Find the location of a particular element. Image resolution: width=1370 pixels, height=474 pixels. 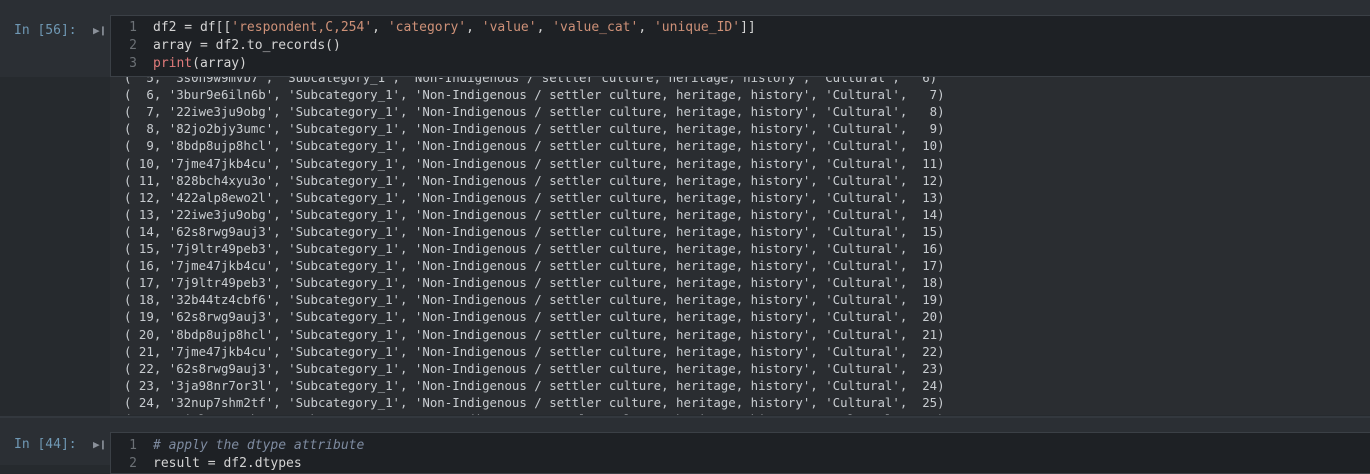

code-token: array = df2.to_records() is located at coordinates (247, 45).